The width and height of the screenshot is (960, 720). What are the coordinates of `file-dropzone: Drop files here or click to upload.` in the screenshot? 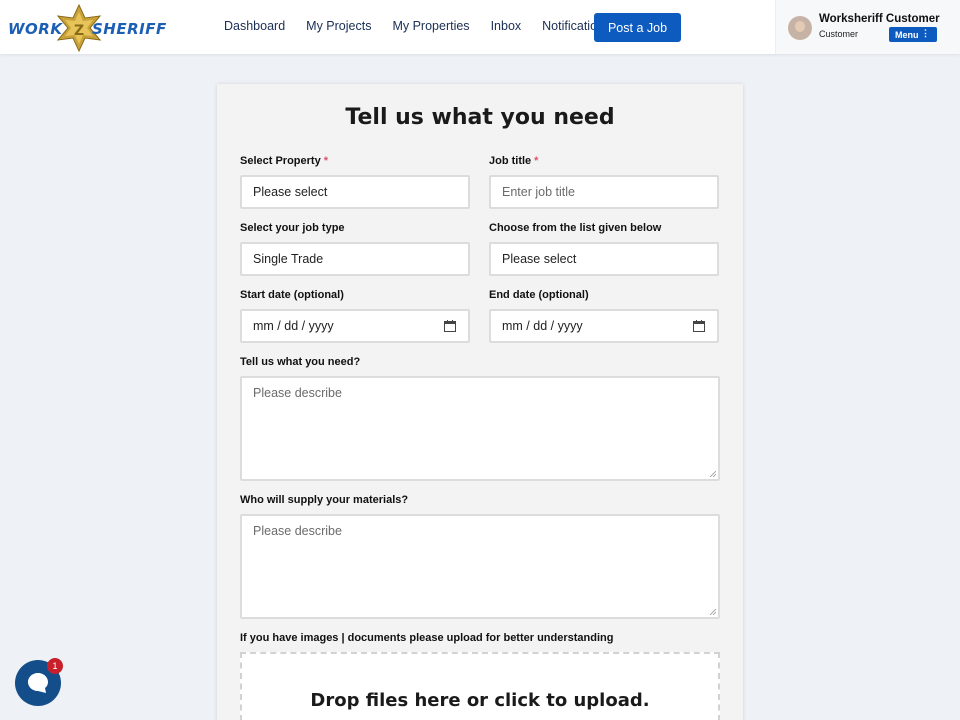 It's located at (480, 686).